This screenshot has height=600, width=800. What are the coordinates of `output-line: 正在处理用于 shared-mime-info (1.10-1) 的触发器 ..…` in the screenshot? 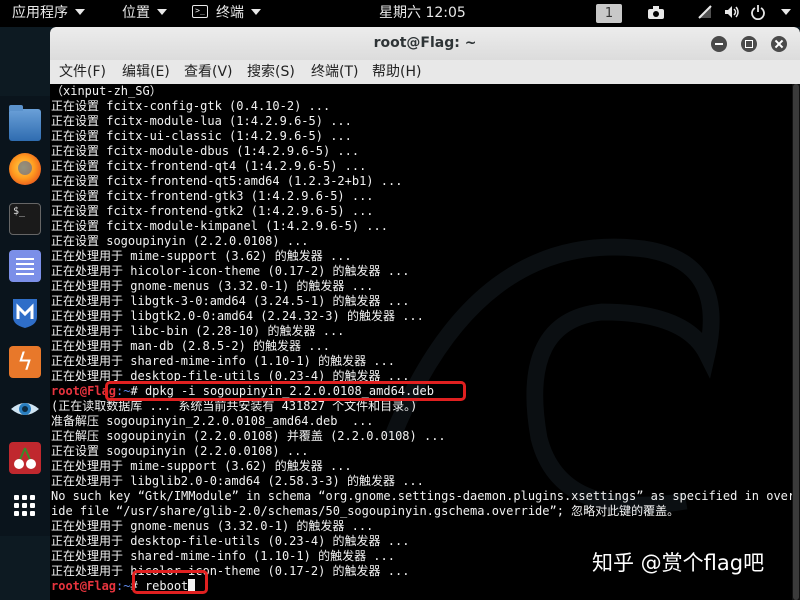 It's located at (223, 361).